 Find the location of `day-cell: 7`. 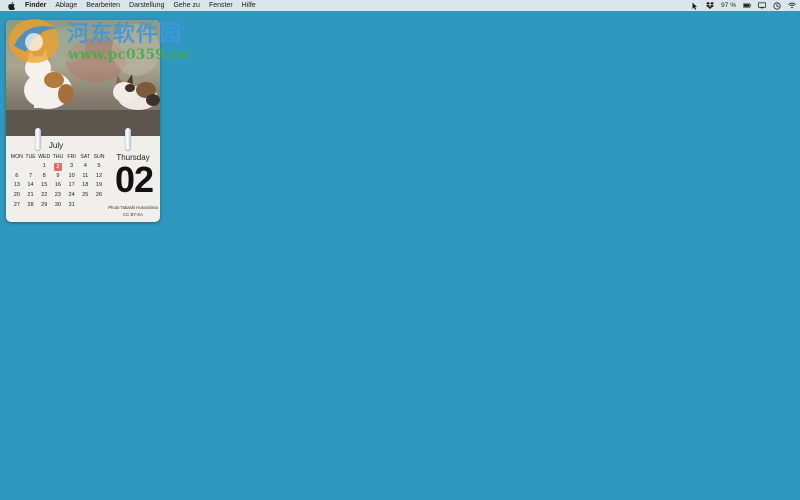

day-cell: 7 is located at coordinates (30, 175).